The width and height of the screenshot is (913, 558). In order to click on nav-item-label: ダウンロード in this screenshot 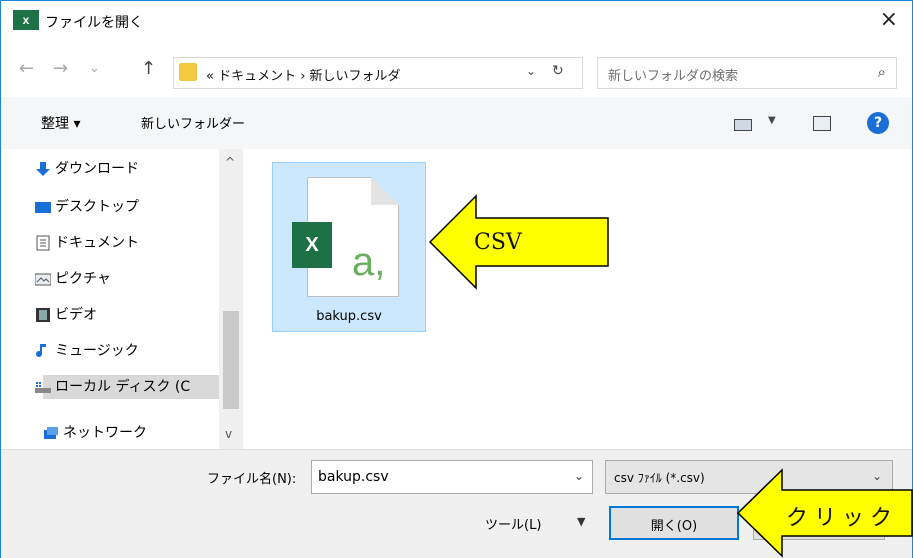, I will do `click(97, 169)`.